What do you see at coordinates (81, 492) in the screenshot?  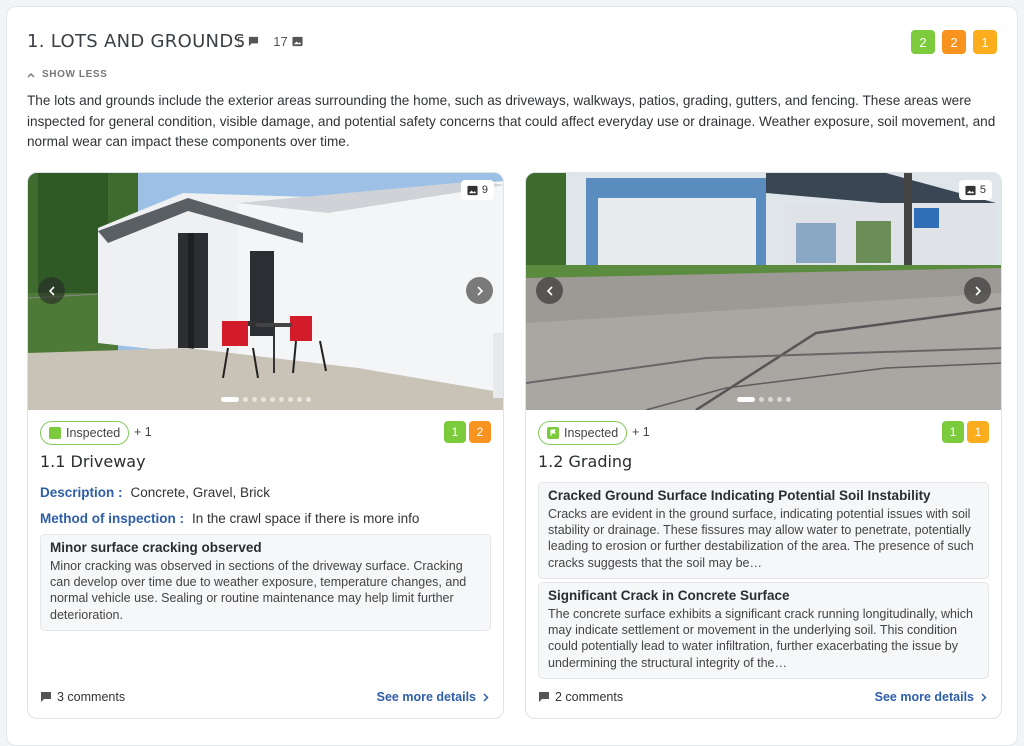 I see `description-label: Description :` at bounding box center [81, 492].